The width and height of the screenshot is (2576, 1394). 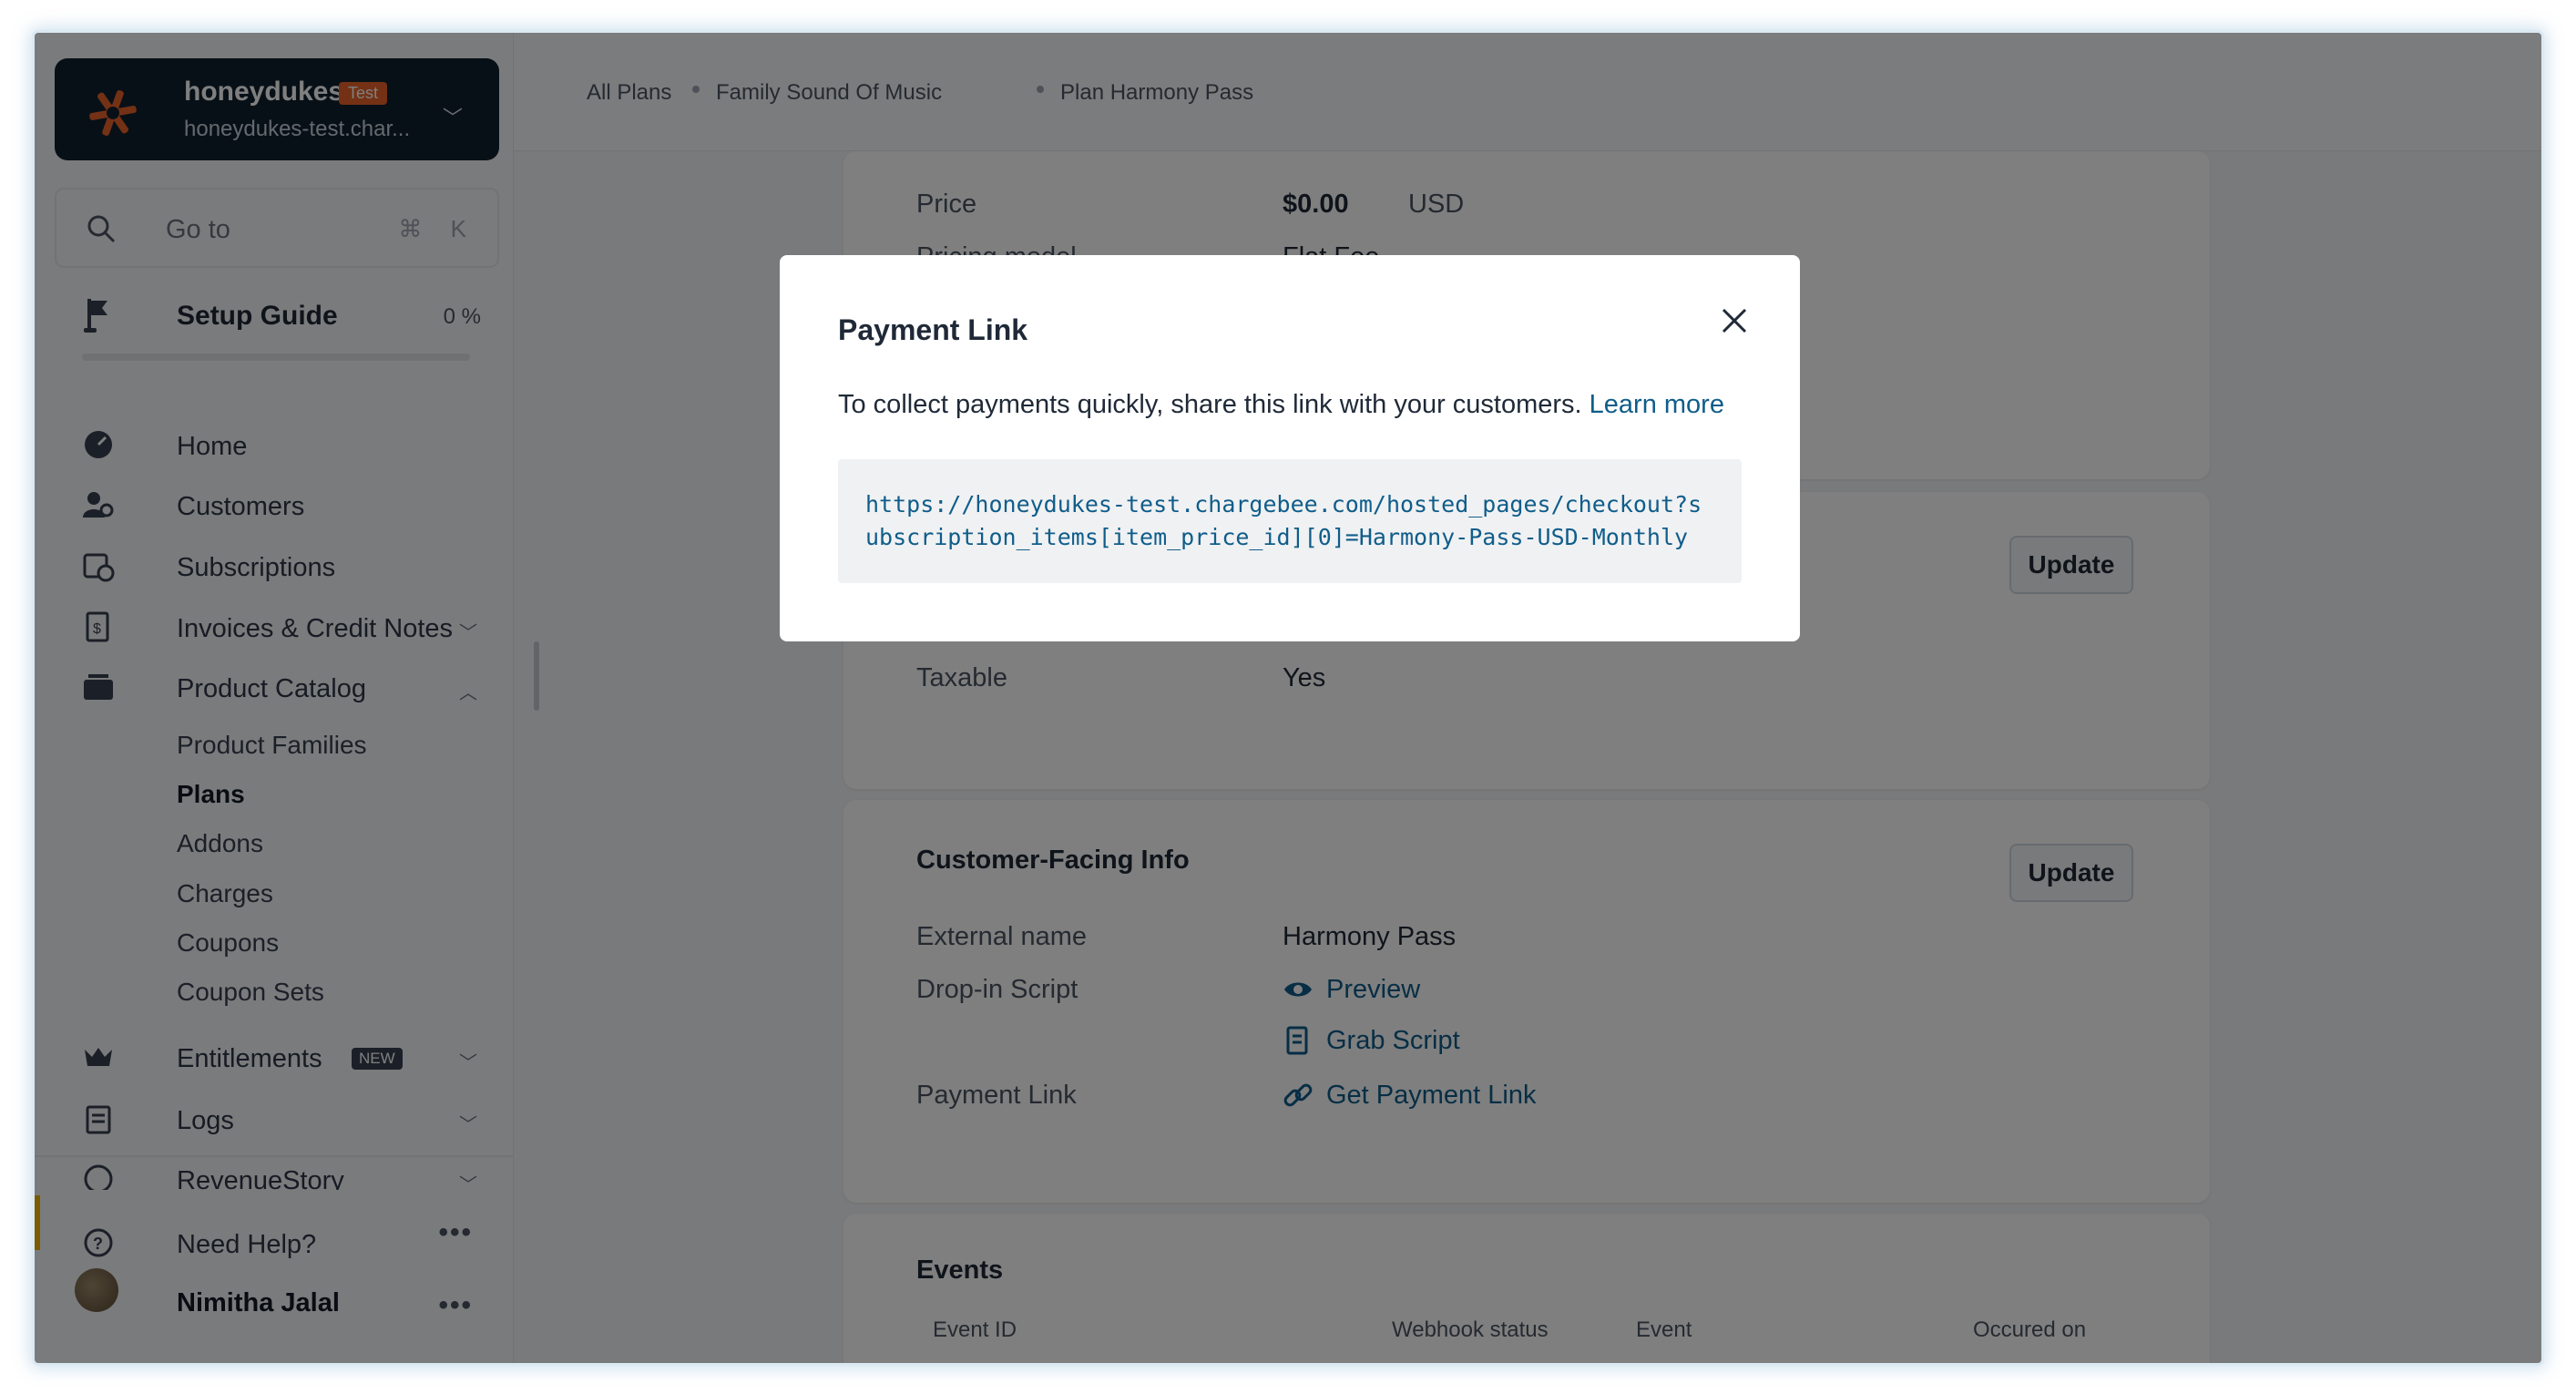 What do you see at coordinates (933, 329) in the screenshot?
I see `dialog-title: Payment Link` at bounding box center [933, 329].